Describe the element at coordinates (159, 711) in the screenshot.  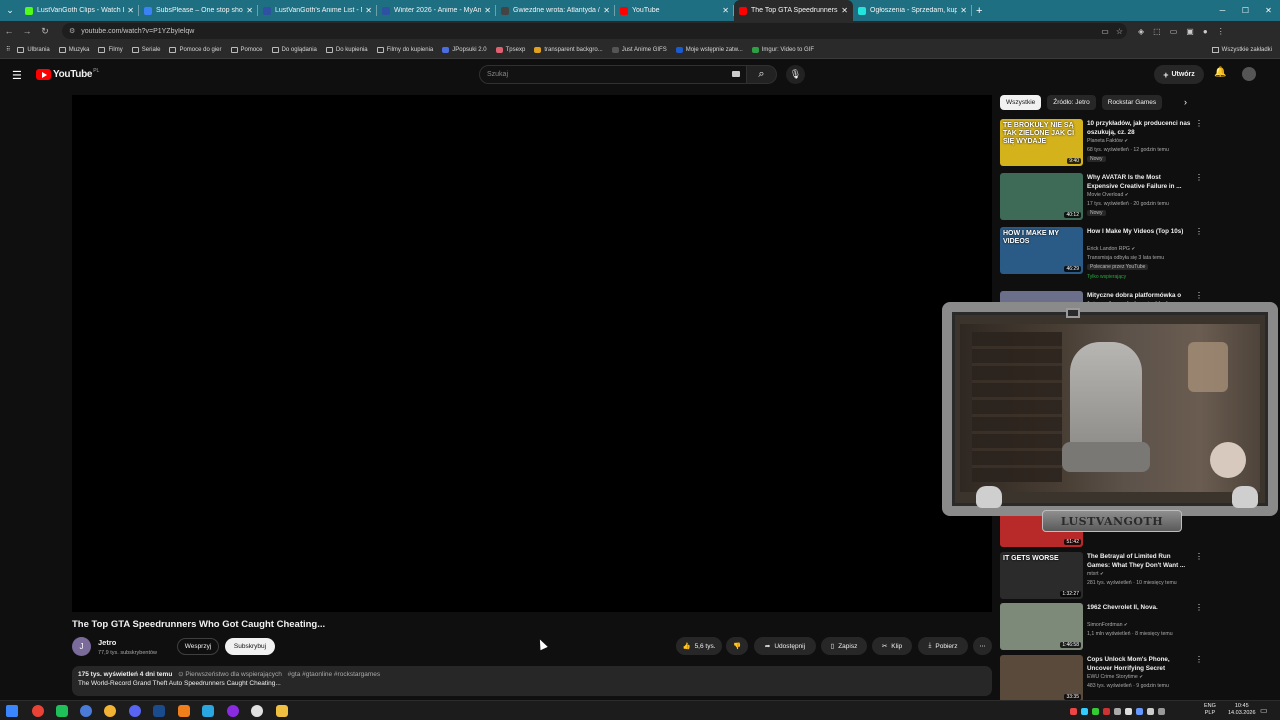
I see `app-icon-navy` at that location.